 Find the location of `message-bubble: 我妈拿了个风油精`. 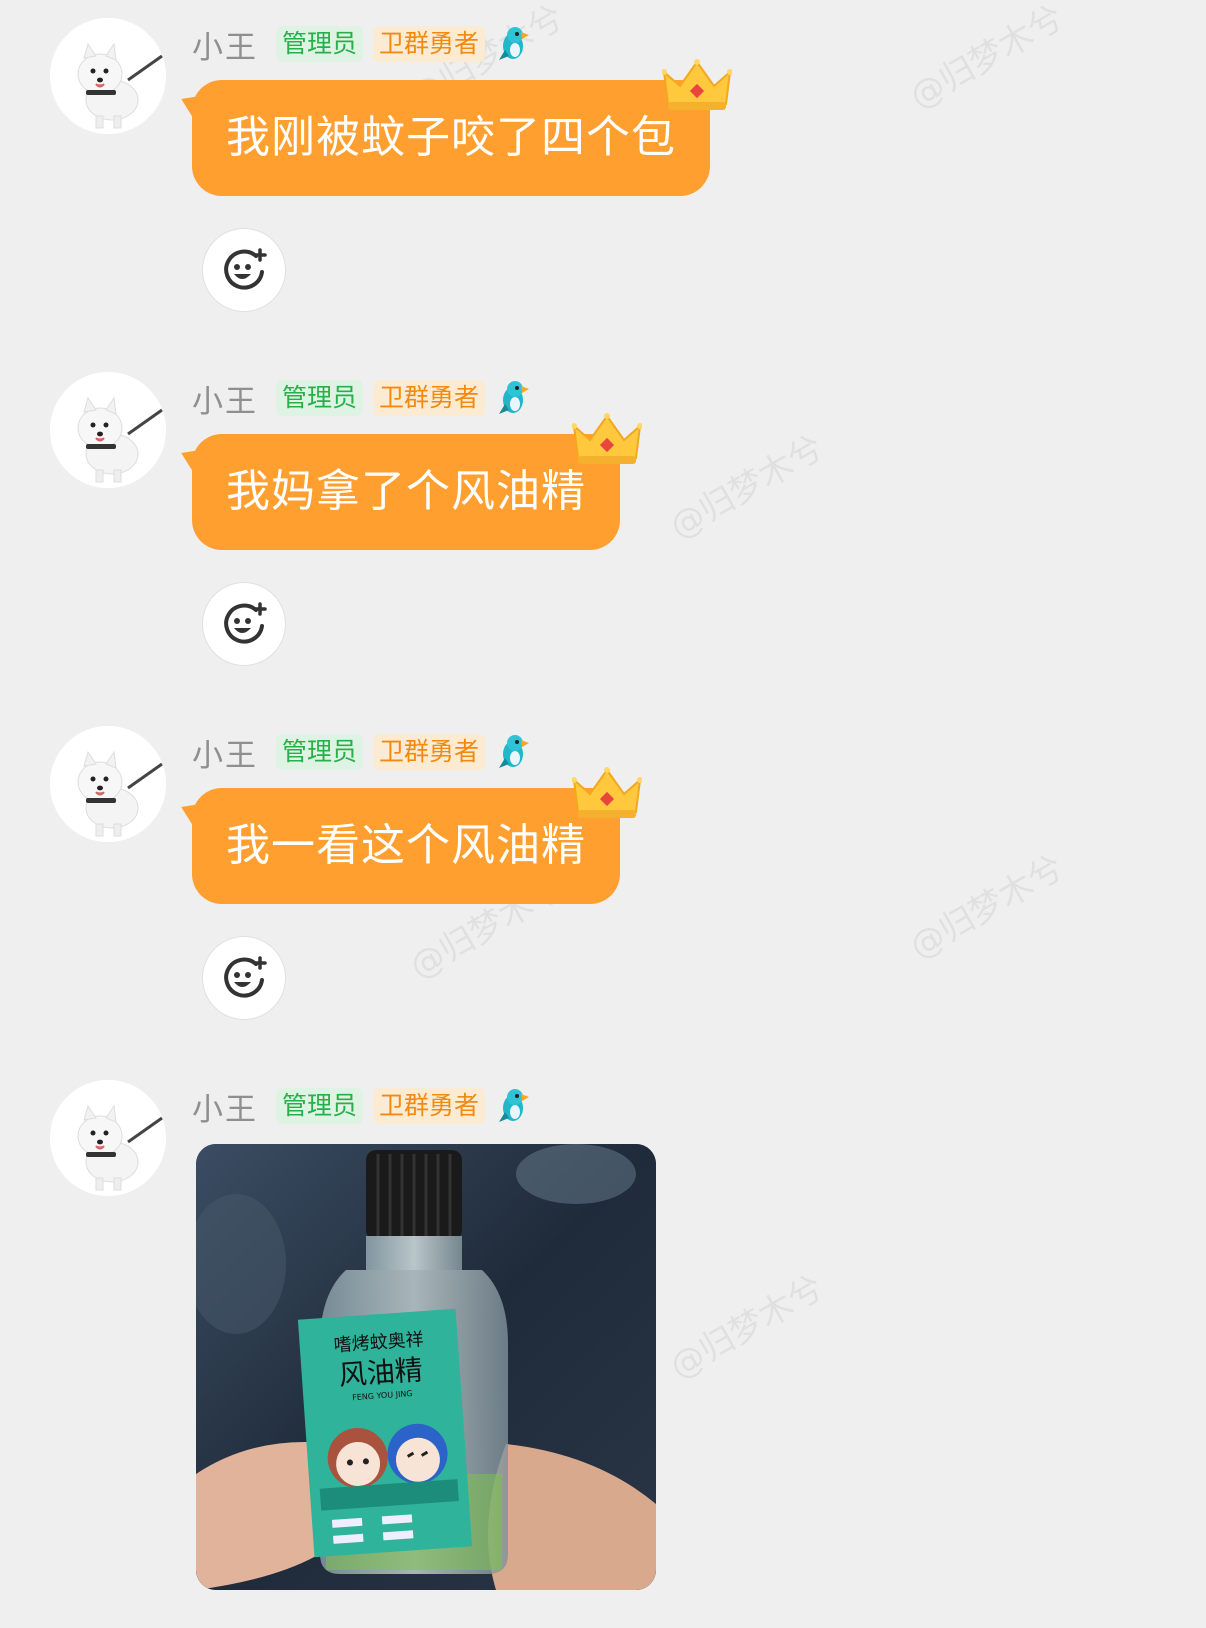

message-bubble: 我妈拿了个风油精 is located at coordinates (417, 481).